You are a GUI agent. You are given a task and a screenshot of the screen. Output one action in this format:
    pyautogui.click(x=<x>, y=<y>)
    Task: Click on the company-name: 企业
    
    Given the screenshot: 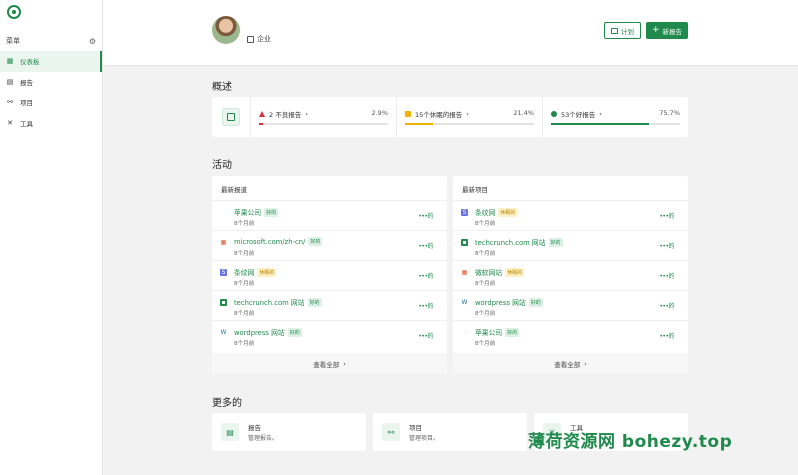 What is the action you would take?
    pyautogui.click(x=264, y=39)
    